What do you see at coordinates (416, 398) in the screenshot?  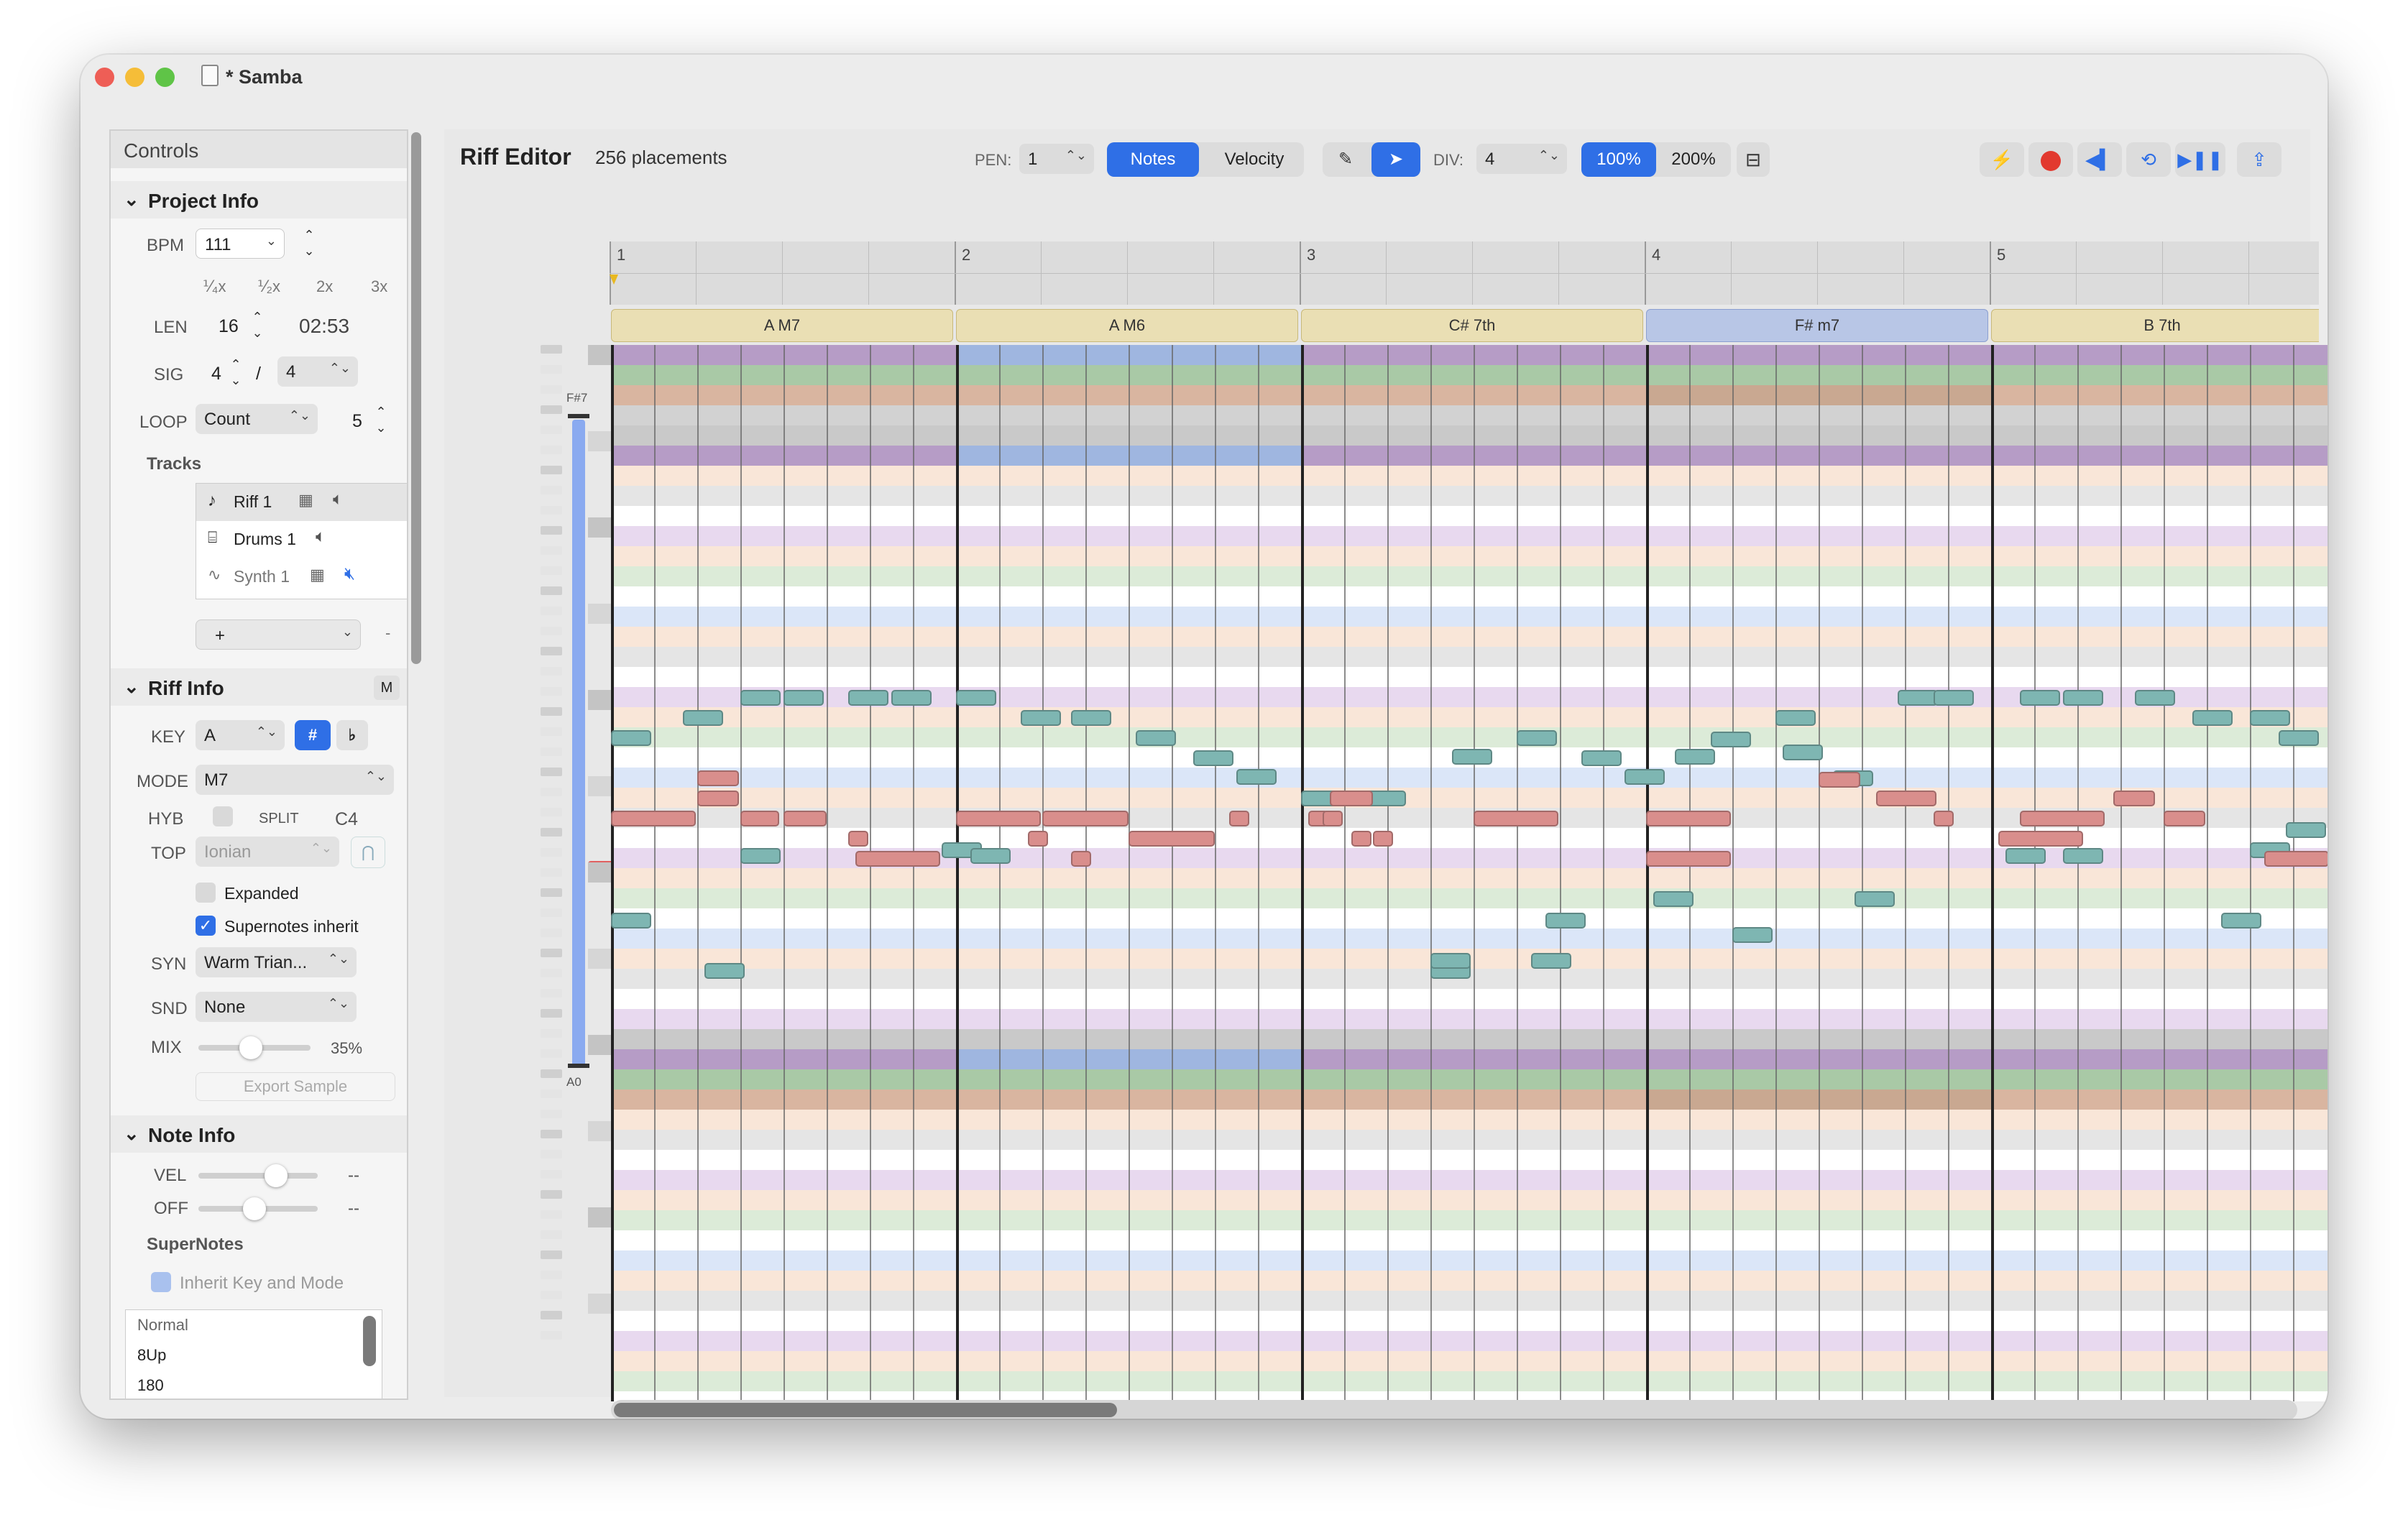 I see `sidebar-scrollbar` at bounding box center [416, 398].